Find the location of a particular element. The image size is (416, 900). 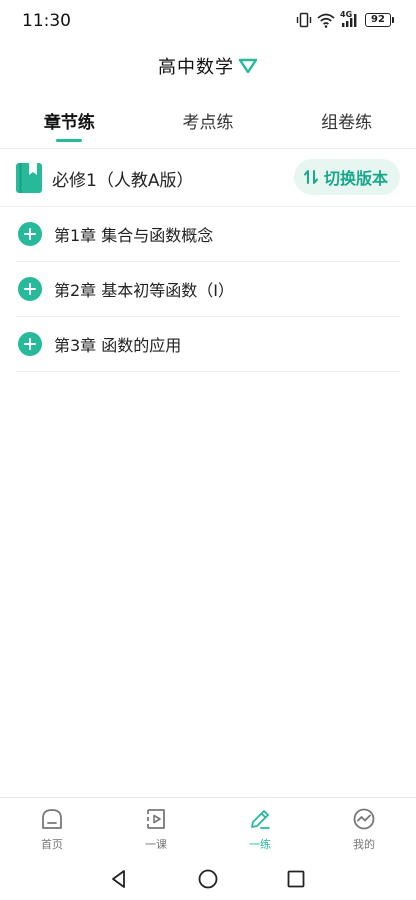

tab-topic-practice: 考点练 is located at coordinates (208, 124).